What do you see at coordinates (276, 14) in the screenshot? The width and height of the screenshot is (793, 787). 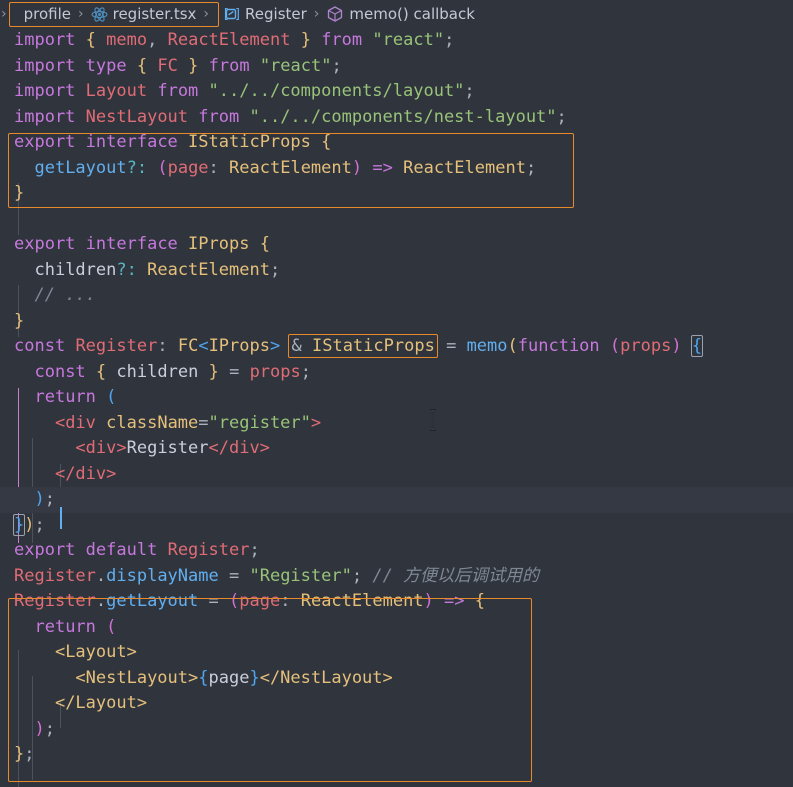 I see `breadcrumb-item-register-symbol-label: Register` at bounding box center [276, 14].